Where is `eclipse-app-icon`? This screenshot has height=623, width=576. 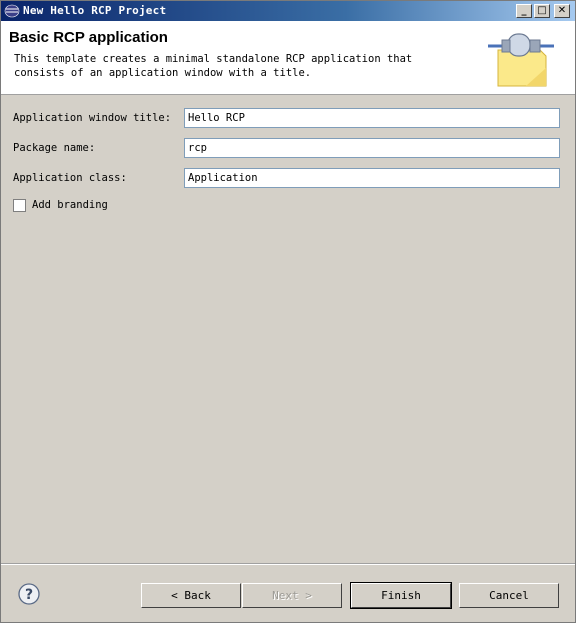 eclipse-app-icon is located at coordinates (12, 11).